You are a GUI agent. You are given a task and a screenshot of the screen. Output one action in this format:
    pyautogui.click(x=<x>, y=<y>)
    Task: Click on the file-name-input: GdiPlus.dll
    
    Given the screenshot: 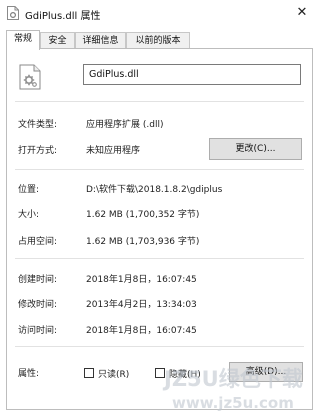 What is the action you would take?
    pyautogui.click(x=192, y=74)
    